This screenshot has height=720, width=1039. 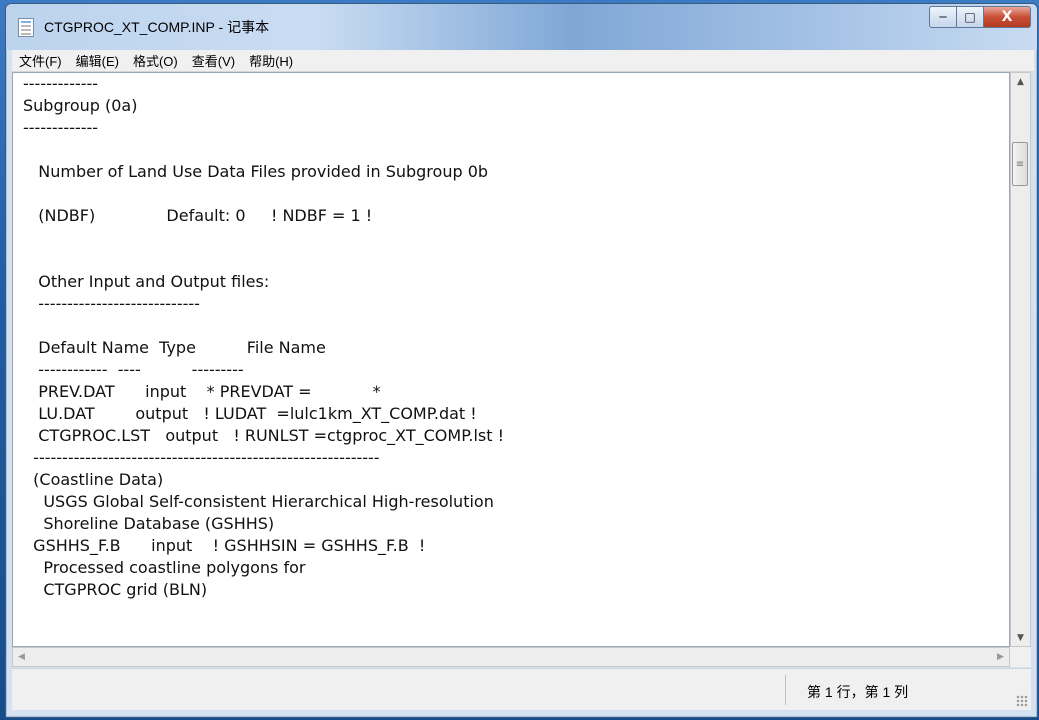 I want to click on menu-format: 格式(O), so click(x=155, y=60).